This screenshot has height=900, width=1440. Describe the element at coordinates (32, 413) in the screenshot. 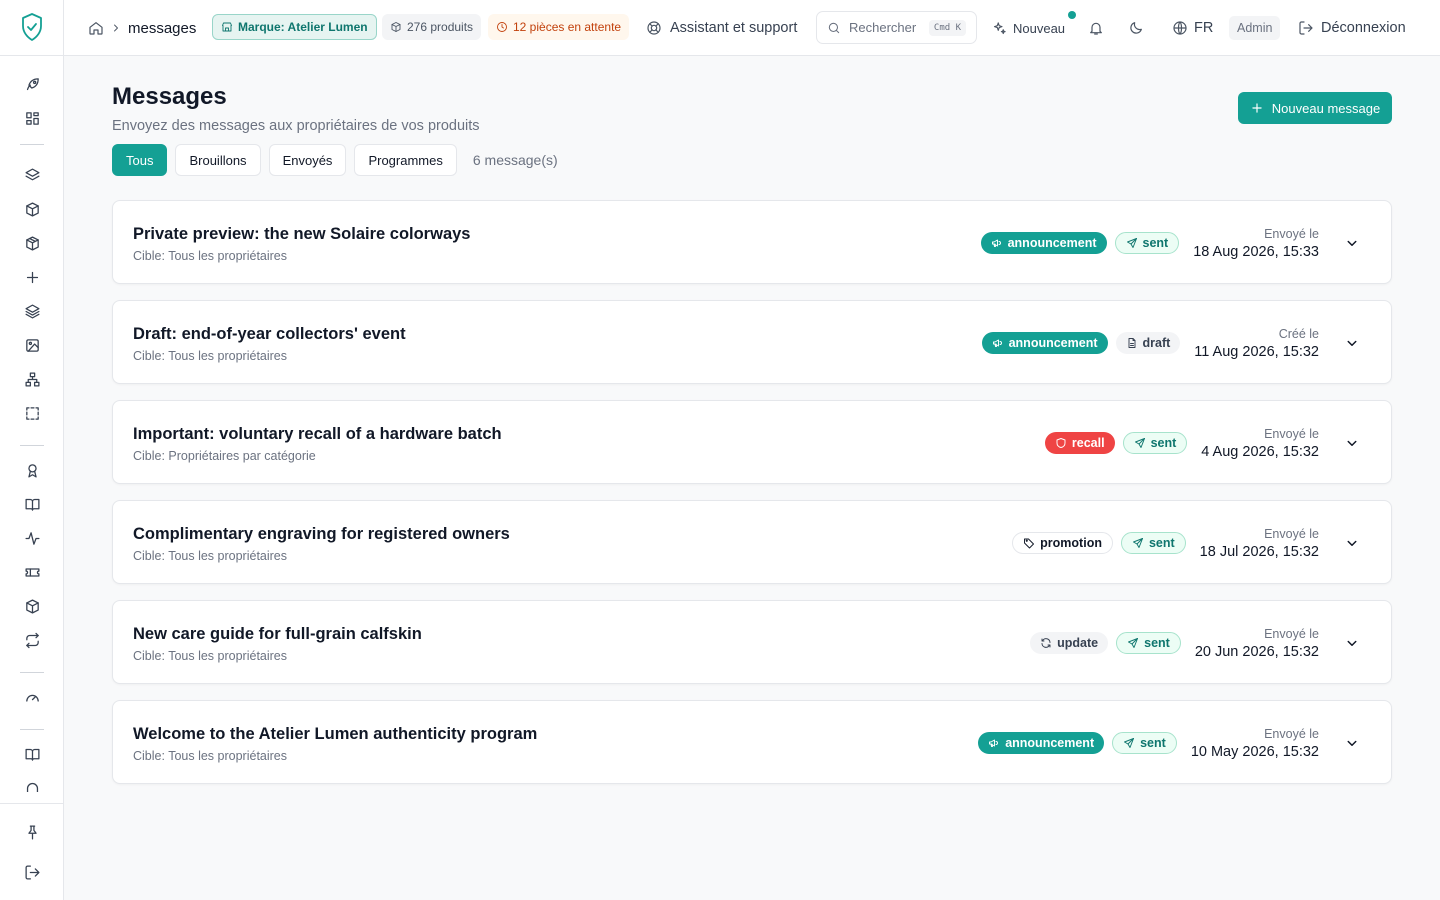

I see `selection-icon` at that location.